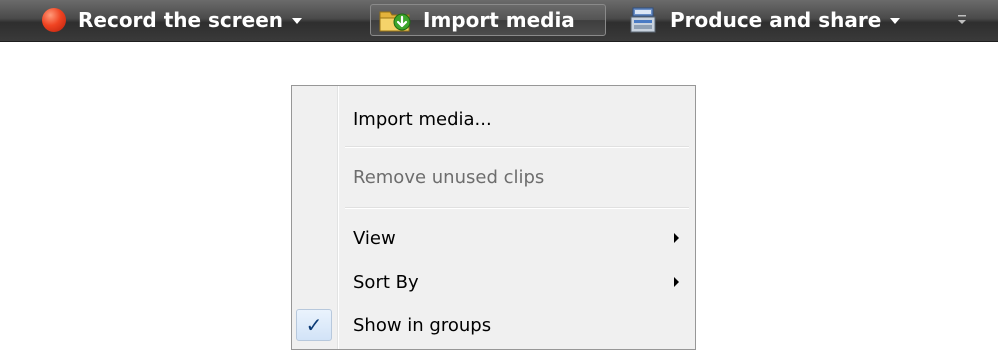  I want to click on import-media-button: Import media, so click(488, 20).